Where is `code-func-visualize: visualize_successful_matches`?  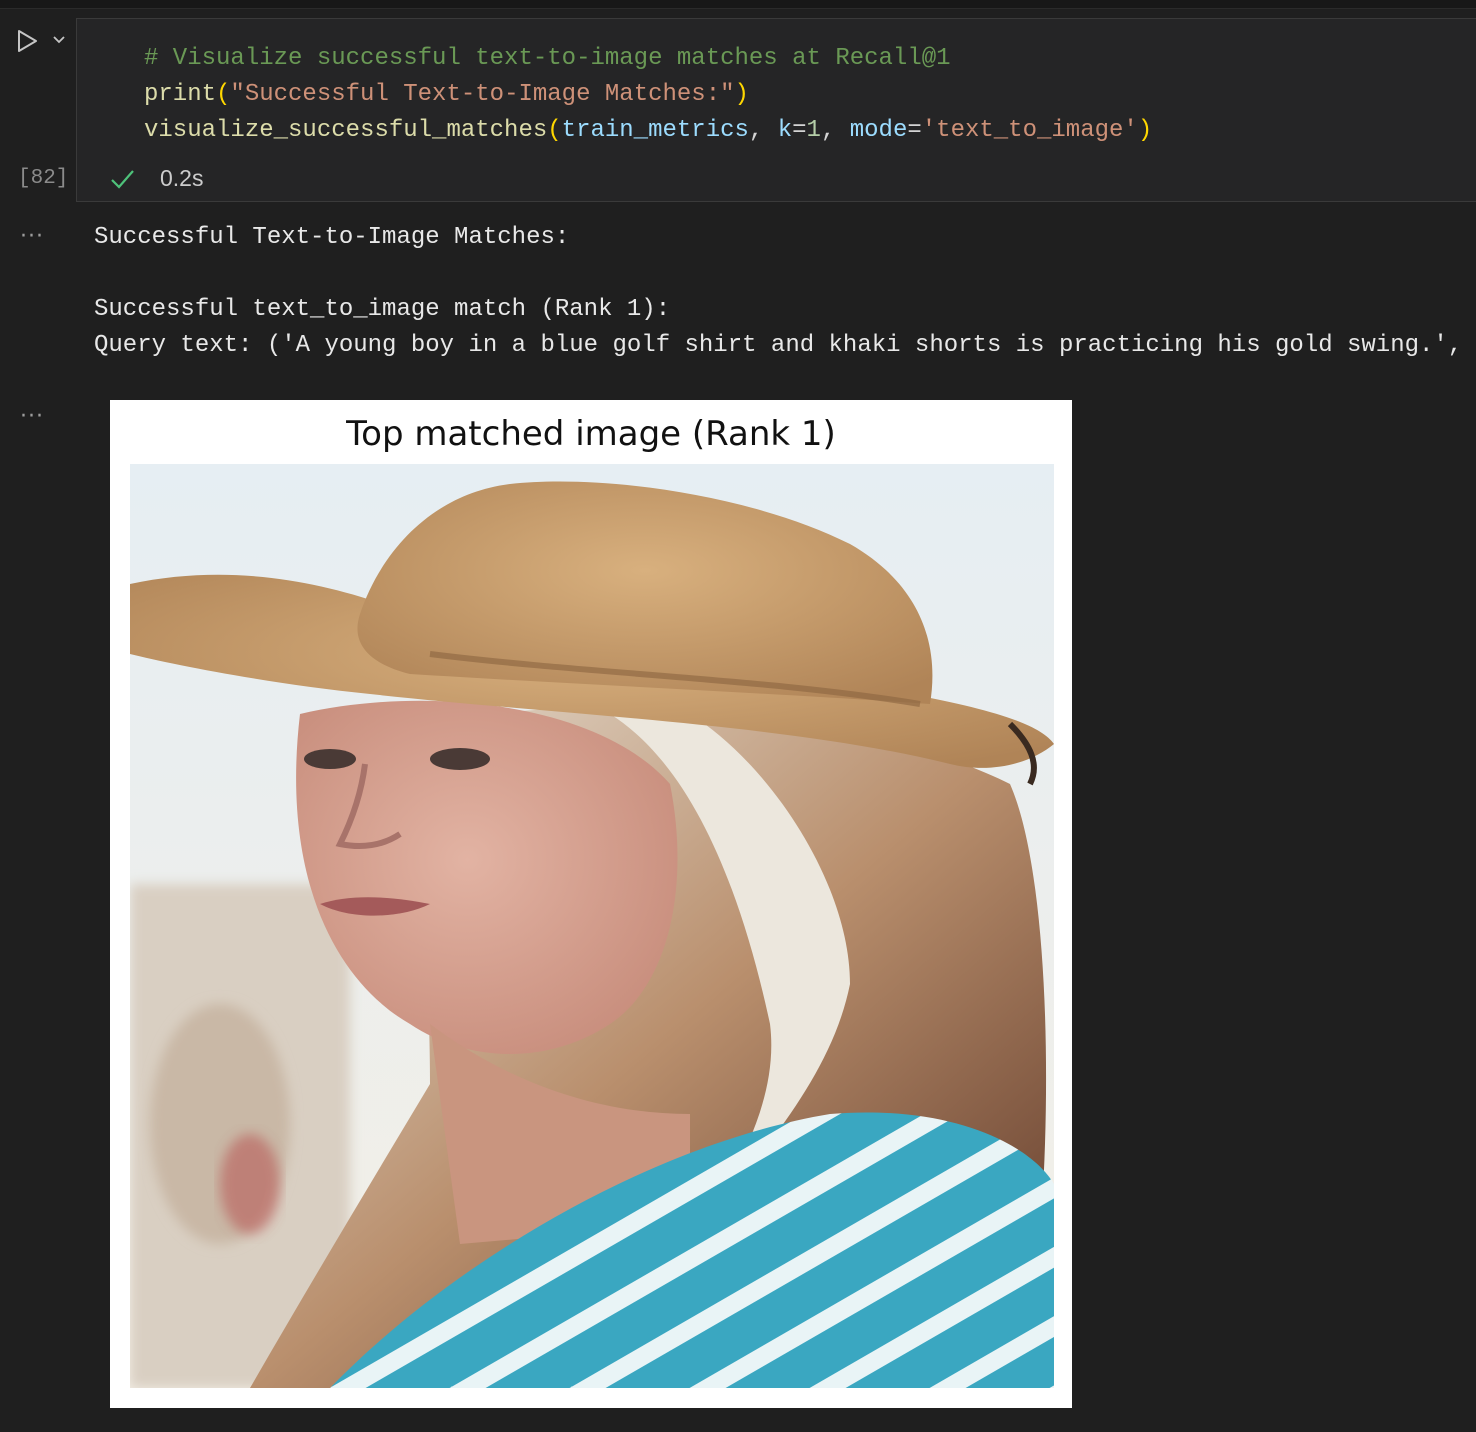
code-func-visualize: visualize_successful_matches is located at coordinates (346, 130).